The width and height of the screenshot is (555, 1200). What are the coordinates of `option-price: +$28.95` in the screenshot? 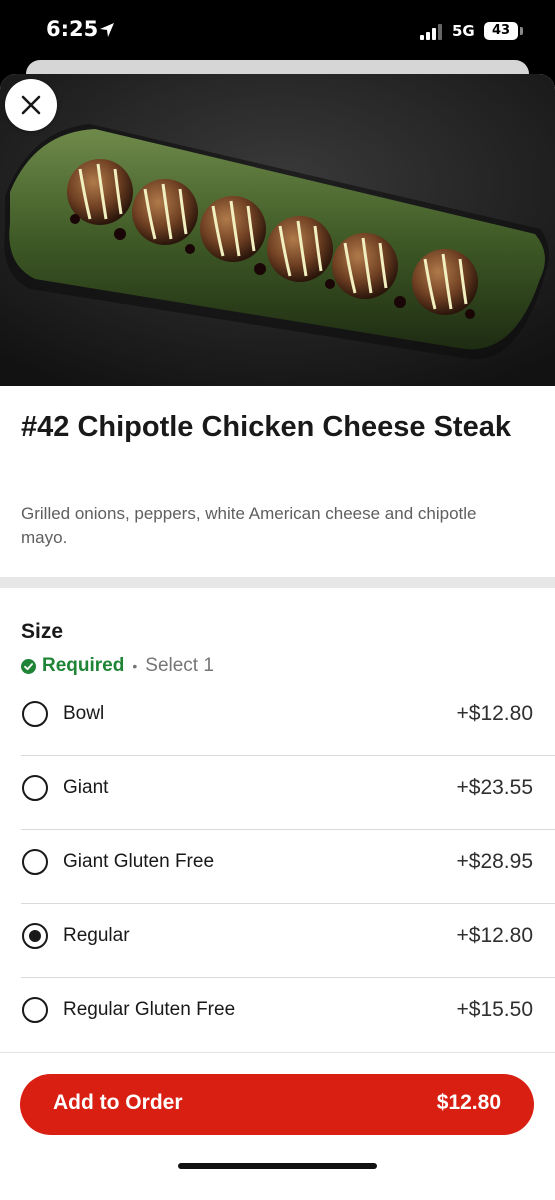 It's located at (495, 861).